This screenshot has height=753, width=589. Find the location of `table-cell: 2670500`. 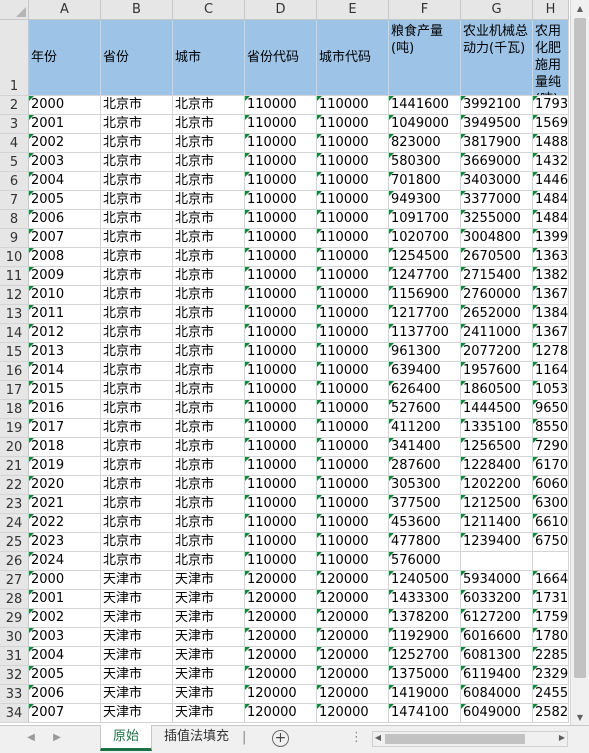

table-cell: 2670500 is located at coordinates (497, 257).